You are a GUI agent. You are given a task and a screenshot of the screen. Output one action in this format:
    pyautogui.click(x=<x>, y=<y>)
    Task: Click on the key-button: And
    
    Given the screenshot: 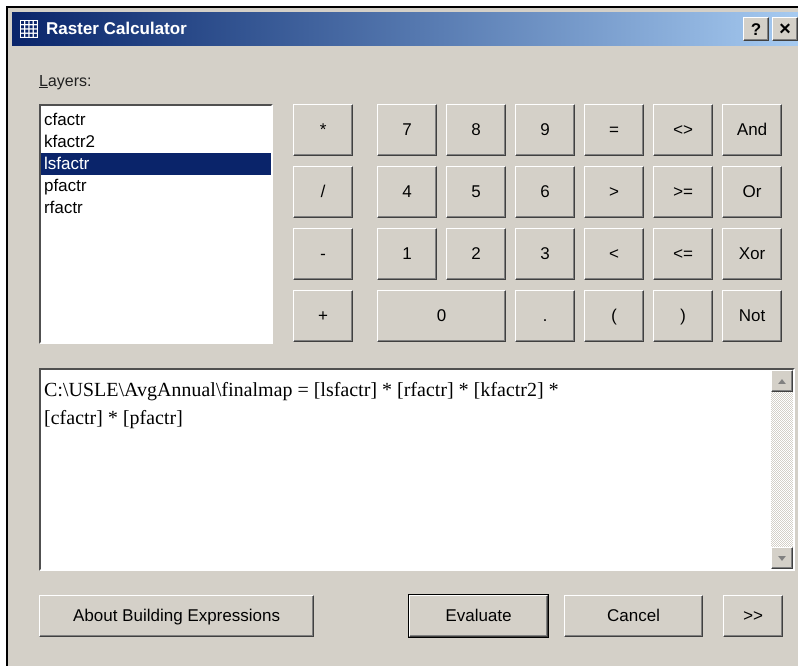 What is the action you would take?
    pyautogui.click(x=752, y=130)
    